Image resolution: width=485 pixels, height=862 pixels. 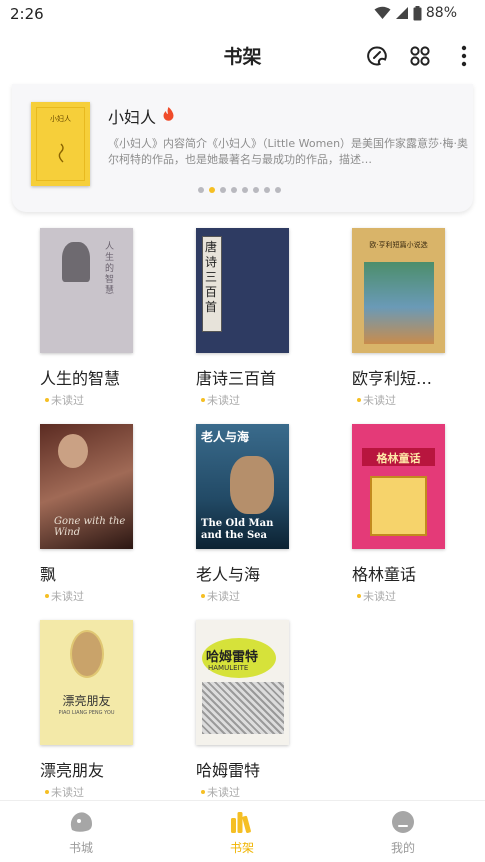 What do you see at coordinates (242, 822) in the screenshot?
I see `bookshelf-icon` at bounding box center [242, 822].